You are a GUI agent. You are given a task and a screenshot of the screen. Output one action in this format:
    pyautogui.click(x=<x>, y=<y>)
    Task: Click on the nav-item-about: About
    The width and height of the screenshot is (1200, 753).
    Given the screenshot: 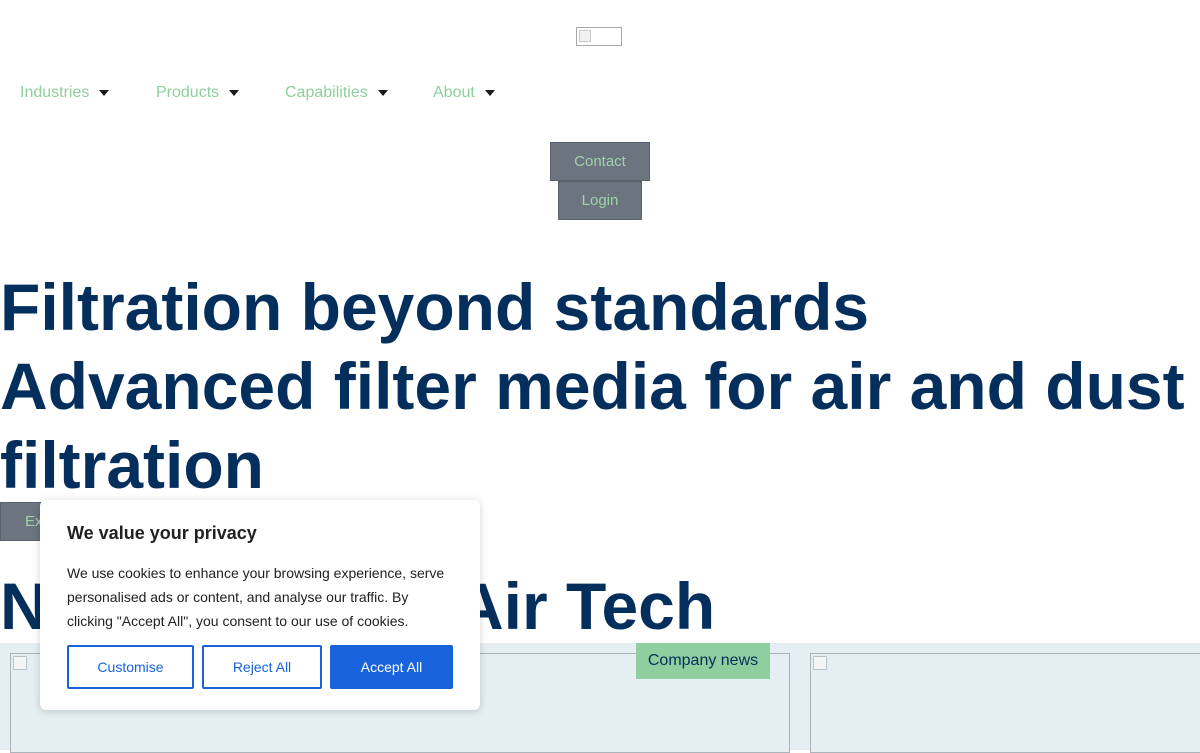 What is the action you would take?
    pyautogui.click(x=464, y=93)
    